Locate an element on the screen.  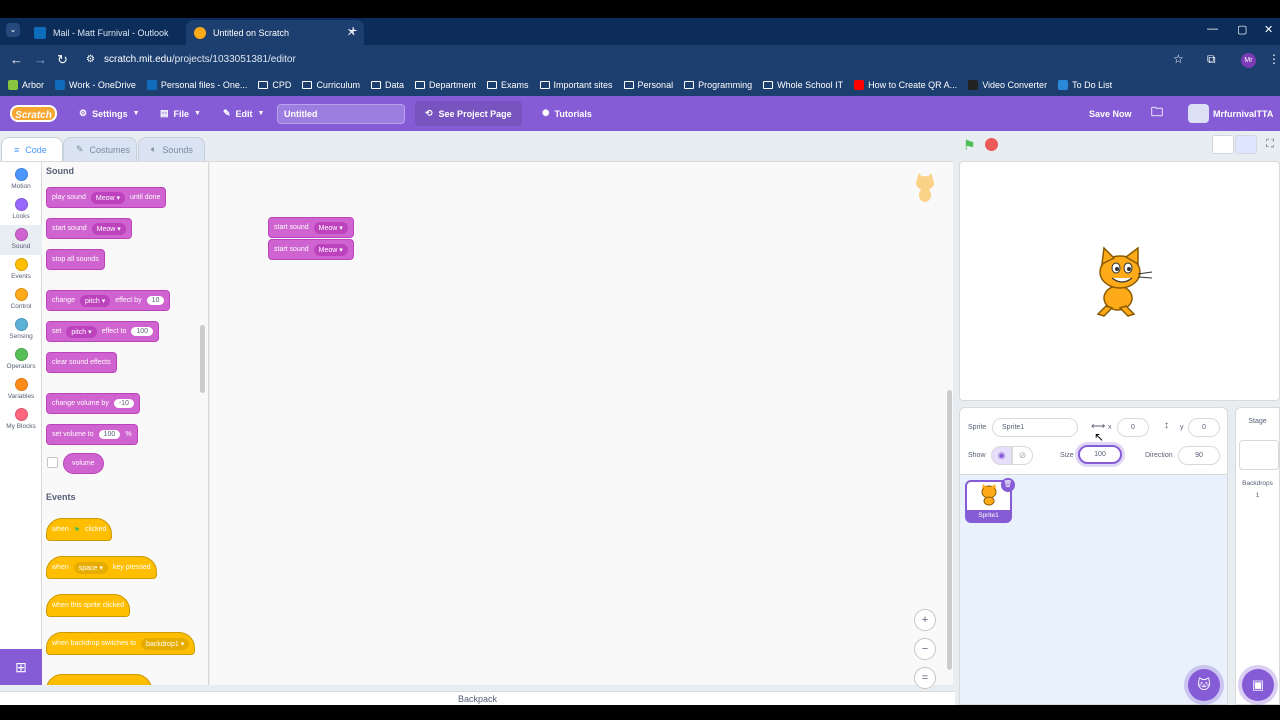
block-when-backdrop-switches: when backdrop switches to backdrop1 ▾ is located at coordinates (121, 643).